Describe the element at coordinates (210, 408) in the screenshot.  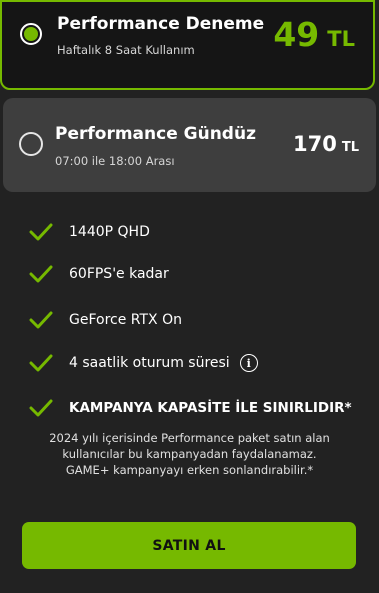
I see `feature-label: KAMPANYA KAPASİTE İLE SINIRLIDIR*` at that location.